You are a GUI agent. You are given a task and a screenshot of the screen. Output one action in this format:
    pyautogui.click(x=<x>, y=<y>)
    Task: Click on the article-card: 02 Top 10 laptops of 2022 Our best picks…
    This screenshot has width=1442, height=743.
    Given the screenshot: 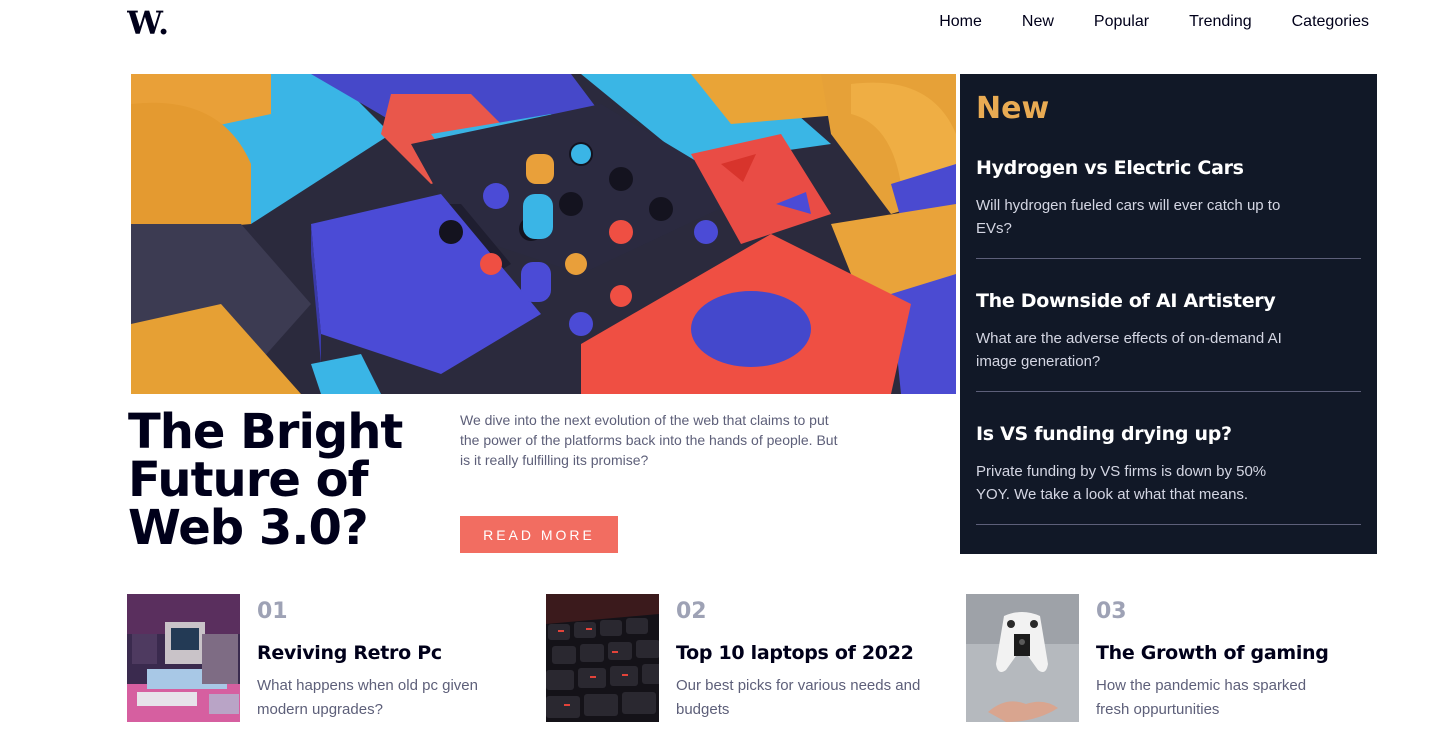 What is the action you would take?
    pyautogui.click(x=746, y=658)
    